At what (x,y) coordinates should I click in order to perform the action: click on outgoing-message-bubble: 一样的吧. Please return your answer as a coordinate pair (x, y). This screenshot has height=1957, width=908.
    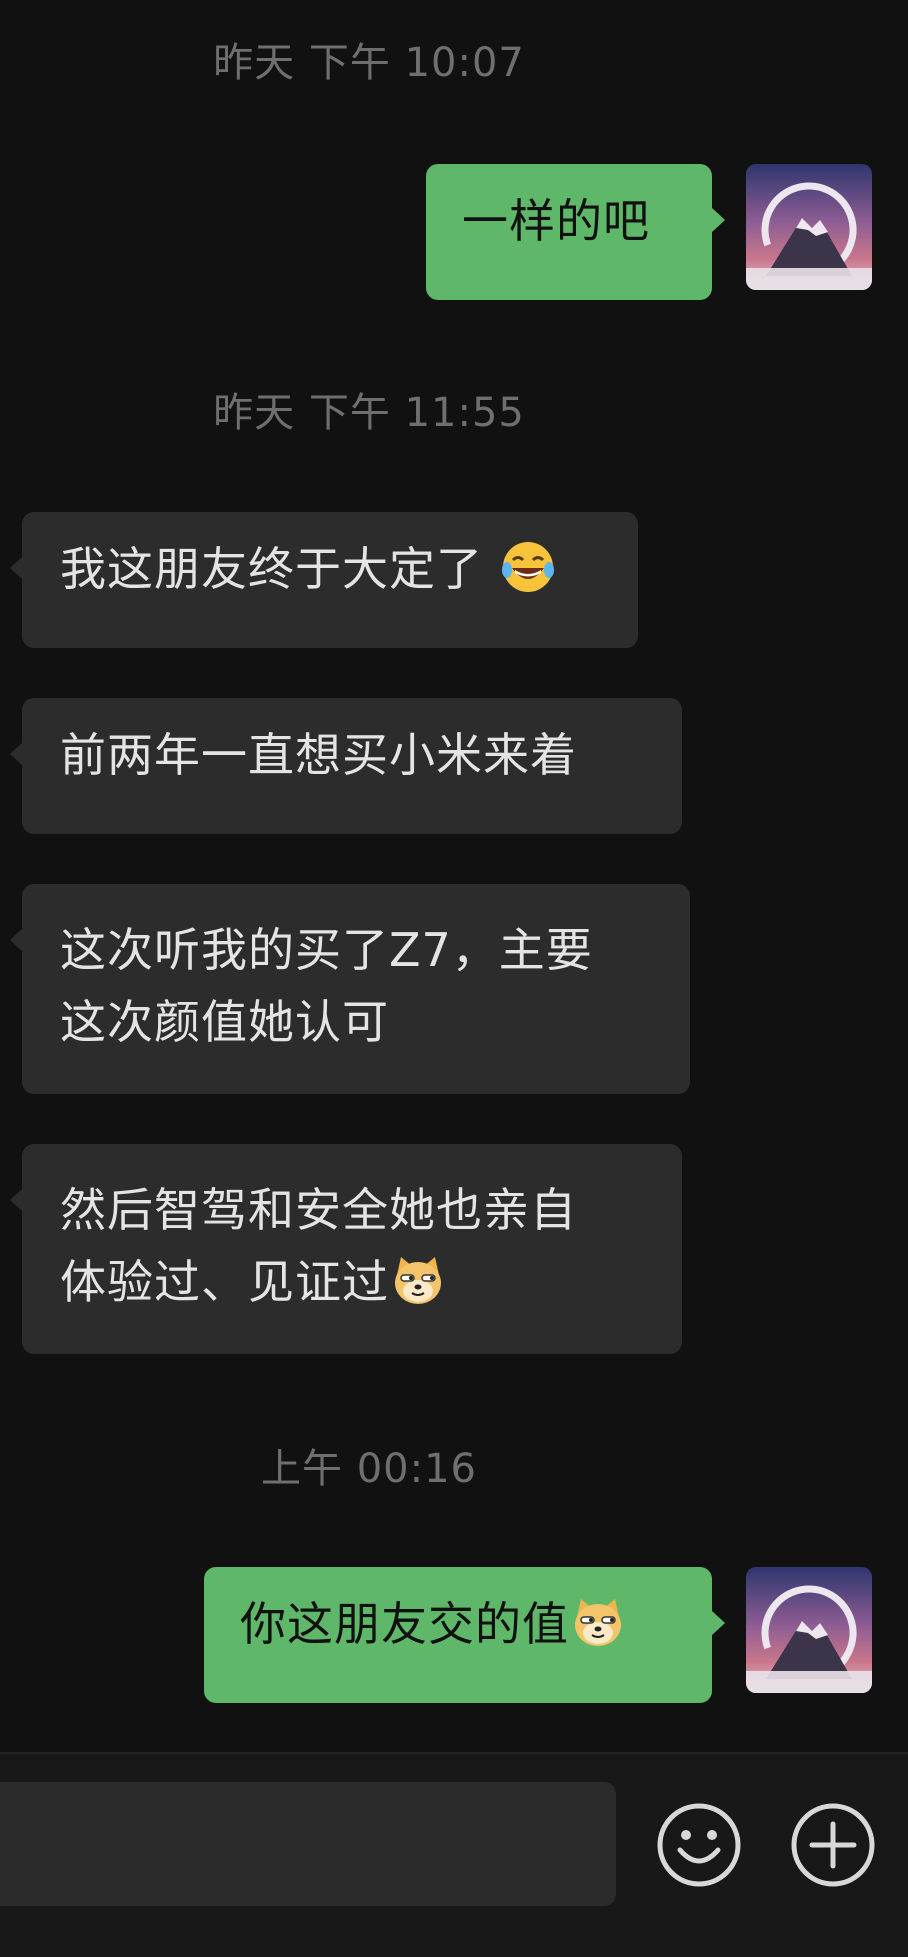
    Looking at the image, I should click on (575, 232).